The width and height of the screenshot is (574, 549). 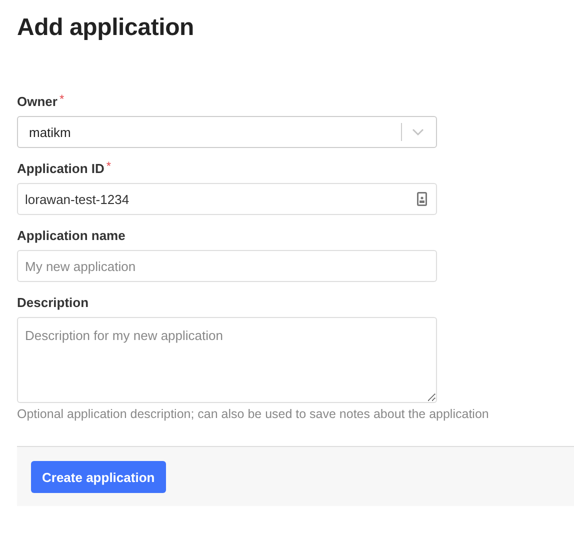 I want to click on chevron-down-icon, so click(x=418, y=132).